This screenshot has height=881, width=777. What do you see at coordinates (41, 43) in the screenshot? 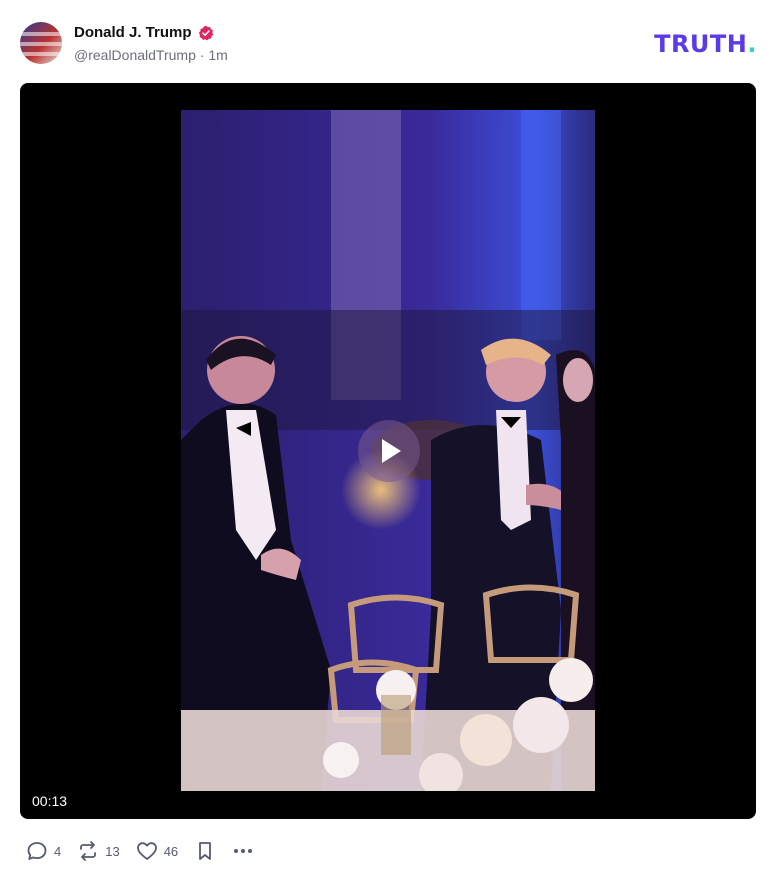
I see `avatar` at bounding box center [41, 43].